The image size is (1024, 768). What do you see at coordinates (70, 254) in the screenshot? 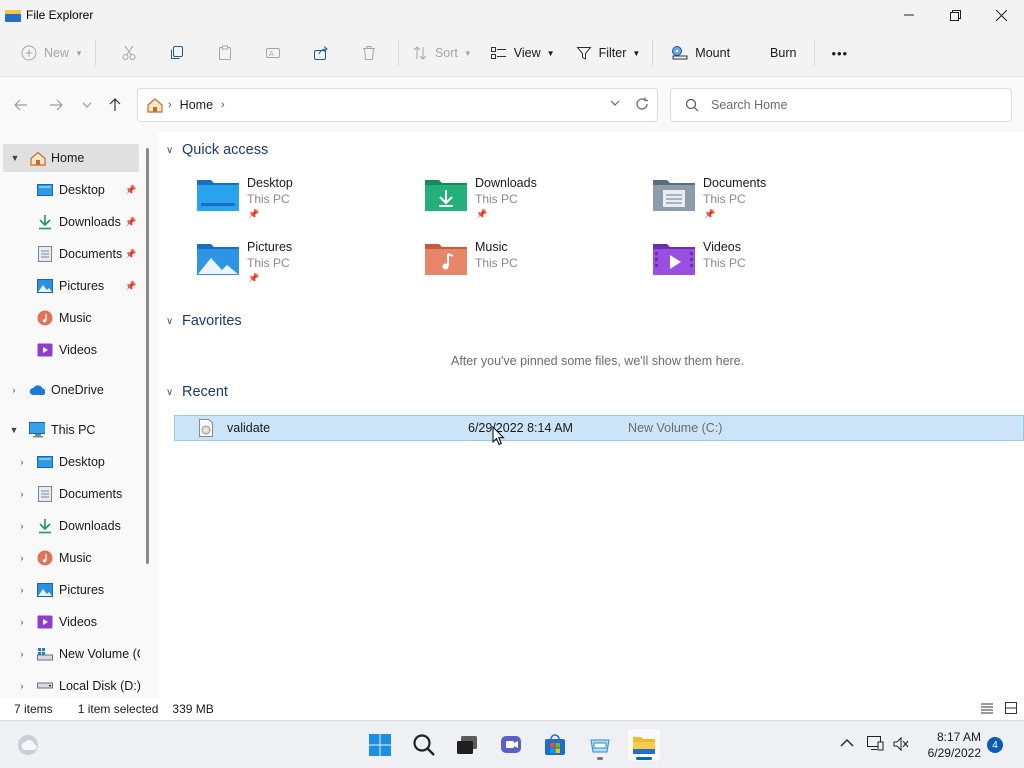
I see `sidebar-item-documents: Documents 📌` at bounding box center [70, 254].